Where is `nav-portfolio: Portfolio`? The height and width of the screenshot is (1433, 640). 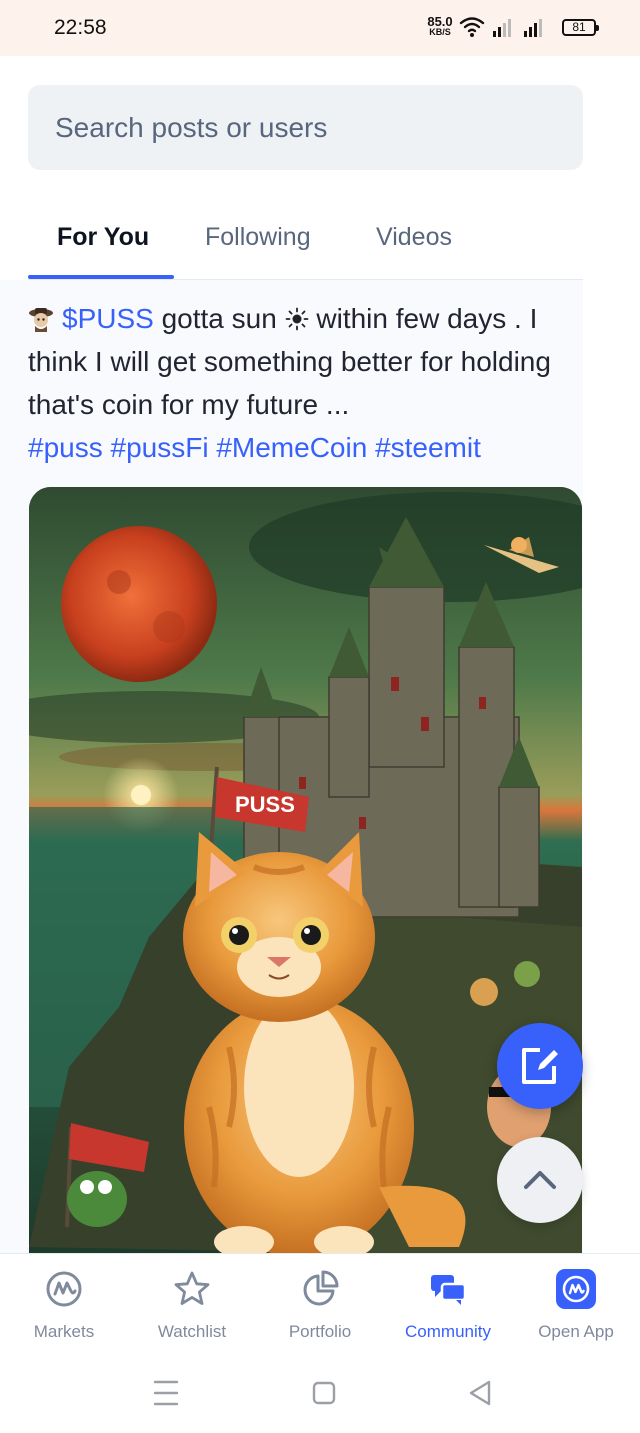 nav-portfolio: Portfolio is located at coordinates (320, 1304).